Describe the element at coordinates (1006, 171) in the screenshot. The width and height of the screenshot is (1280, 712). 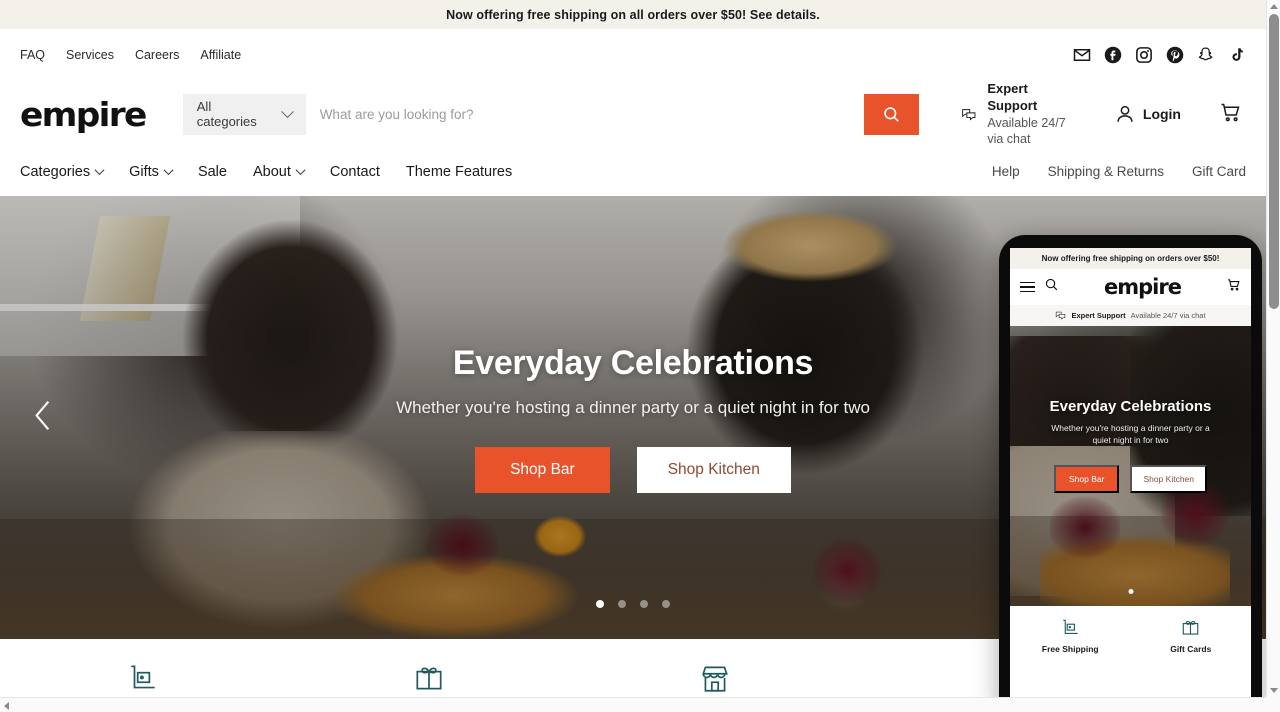
I see `nav-item-help: Help` at that location.